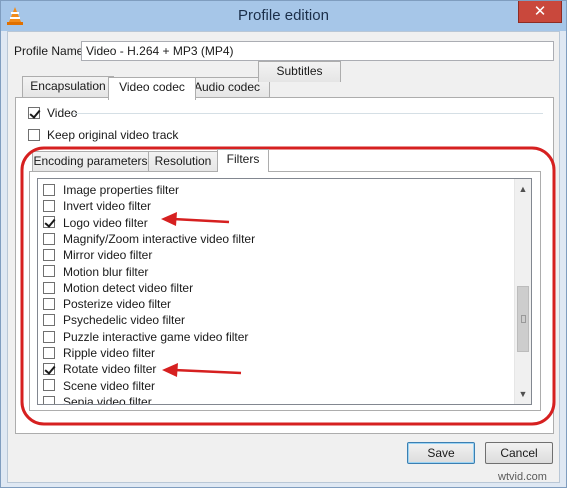  I want to click on filter-list-item: Rotate video filter, so click(99, 369).